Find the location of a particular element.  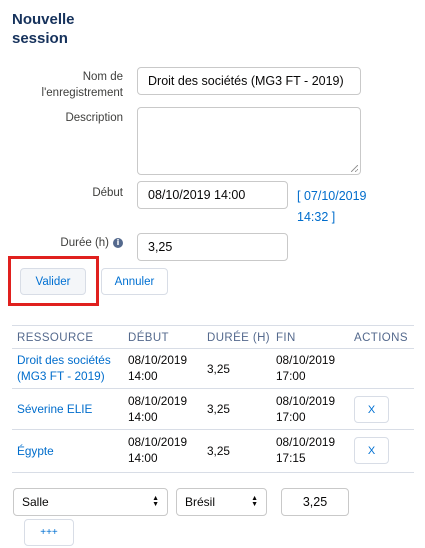

row3-fin: 08/10/2019 17:15 is located at coordinates (306, 450).